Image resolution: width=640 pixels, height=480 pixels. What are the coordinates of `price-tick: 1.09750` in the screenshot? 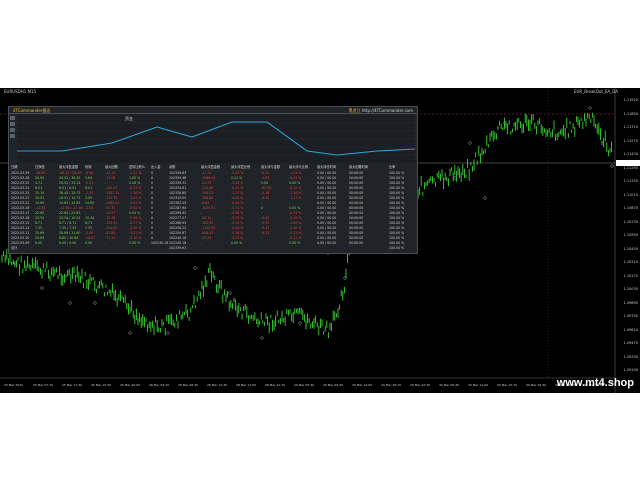 It's located at (630, 316).